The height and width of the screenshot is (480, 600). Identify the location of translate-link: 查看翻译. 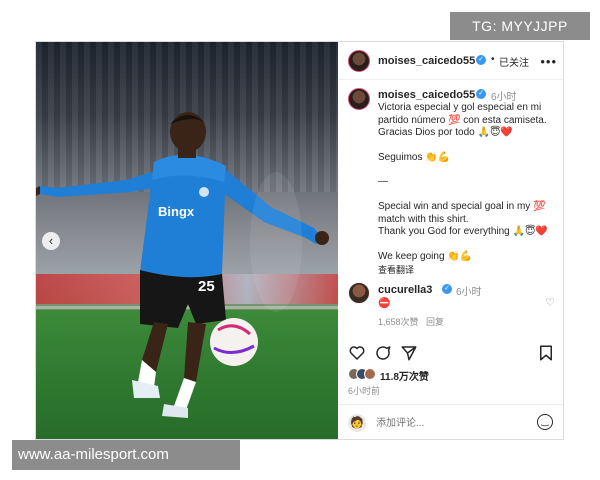
(469, 270).